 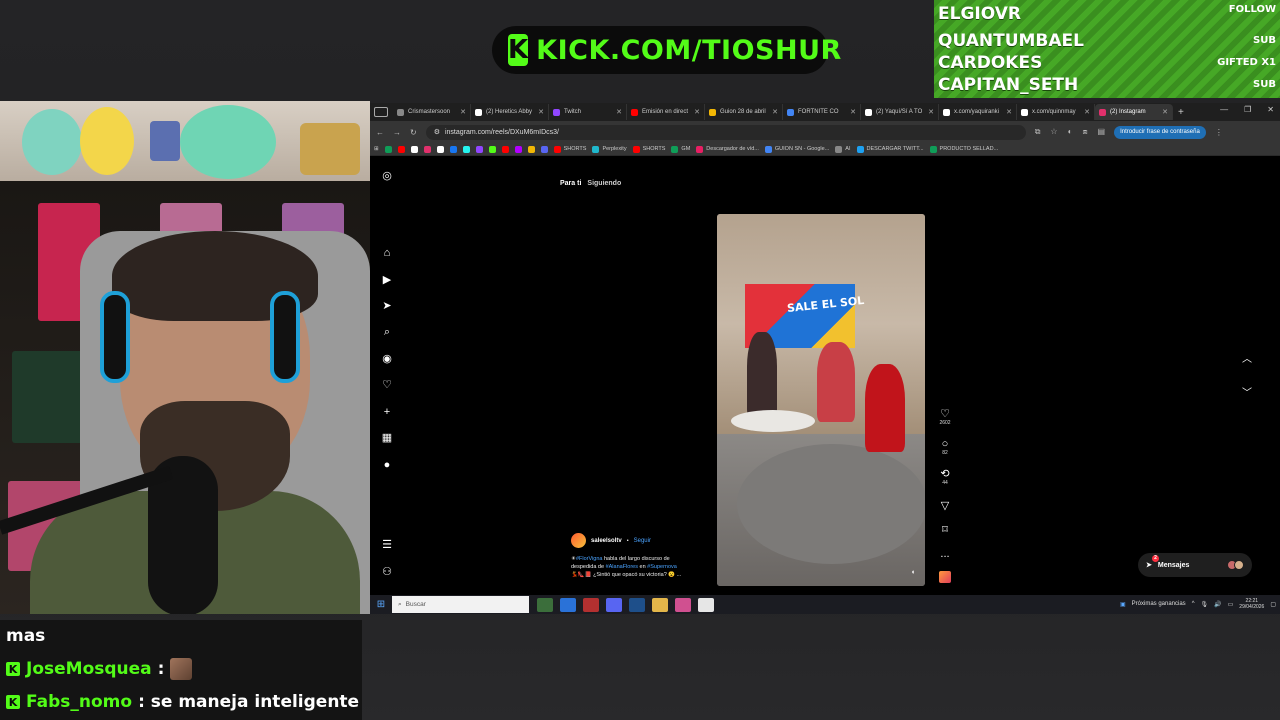 What do you see at coordinates (387, 412) in the screenshot?
I see `create-plus-icon: +` at bounding box center [387, 412].